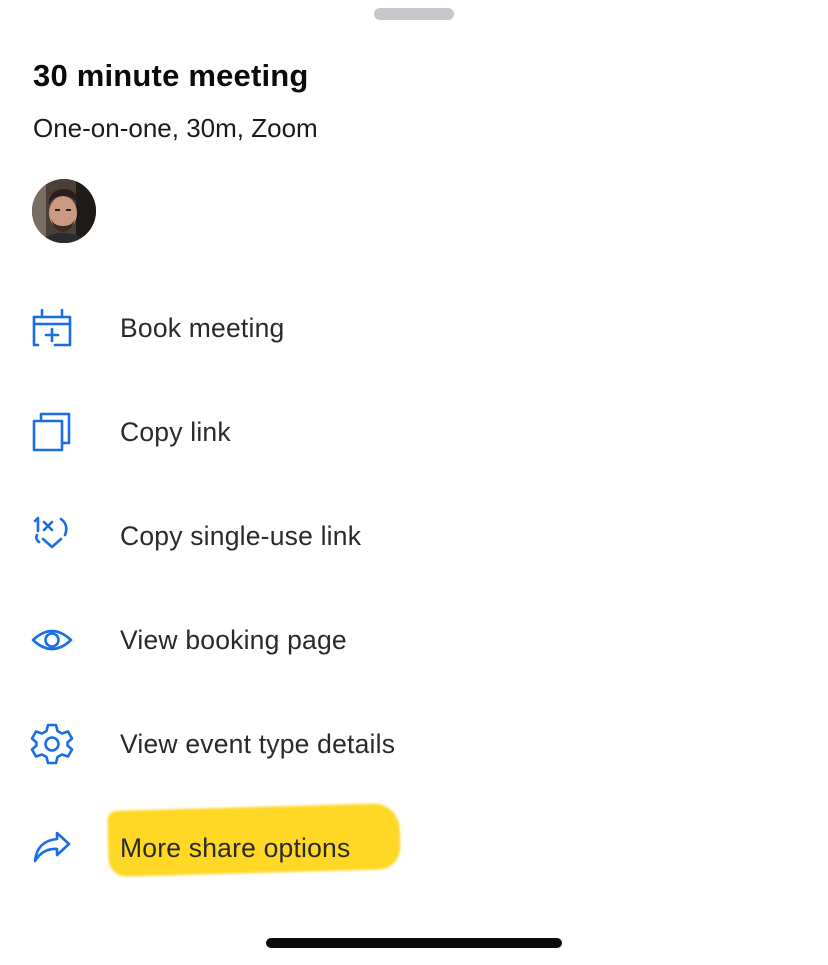  I want to click on more-share-options-label: More share options, so click(235, 847).